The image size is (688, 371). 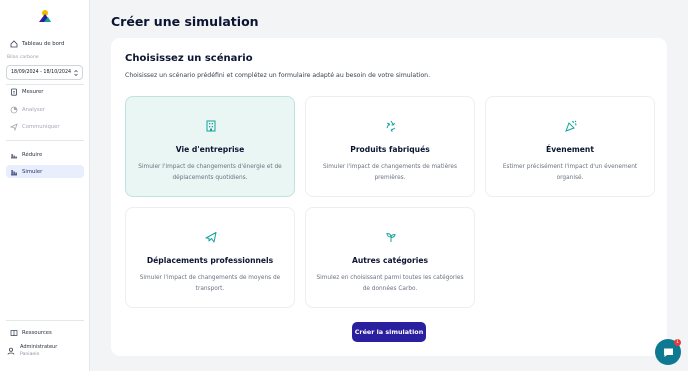 I want to click on sidebar-item-label: Simuler, so click(x=32, y=171).